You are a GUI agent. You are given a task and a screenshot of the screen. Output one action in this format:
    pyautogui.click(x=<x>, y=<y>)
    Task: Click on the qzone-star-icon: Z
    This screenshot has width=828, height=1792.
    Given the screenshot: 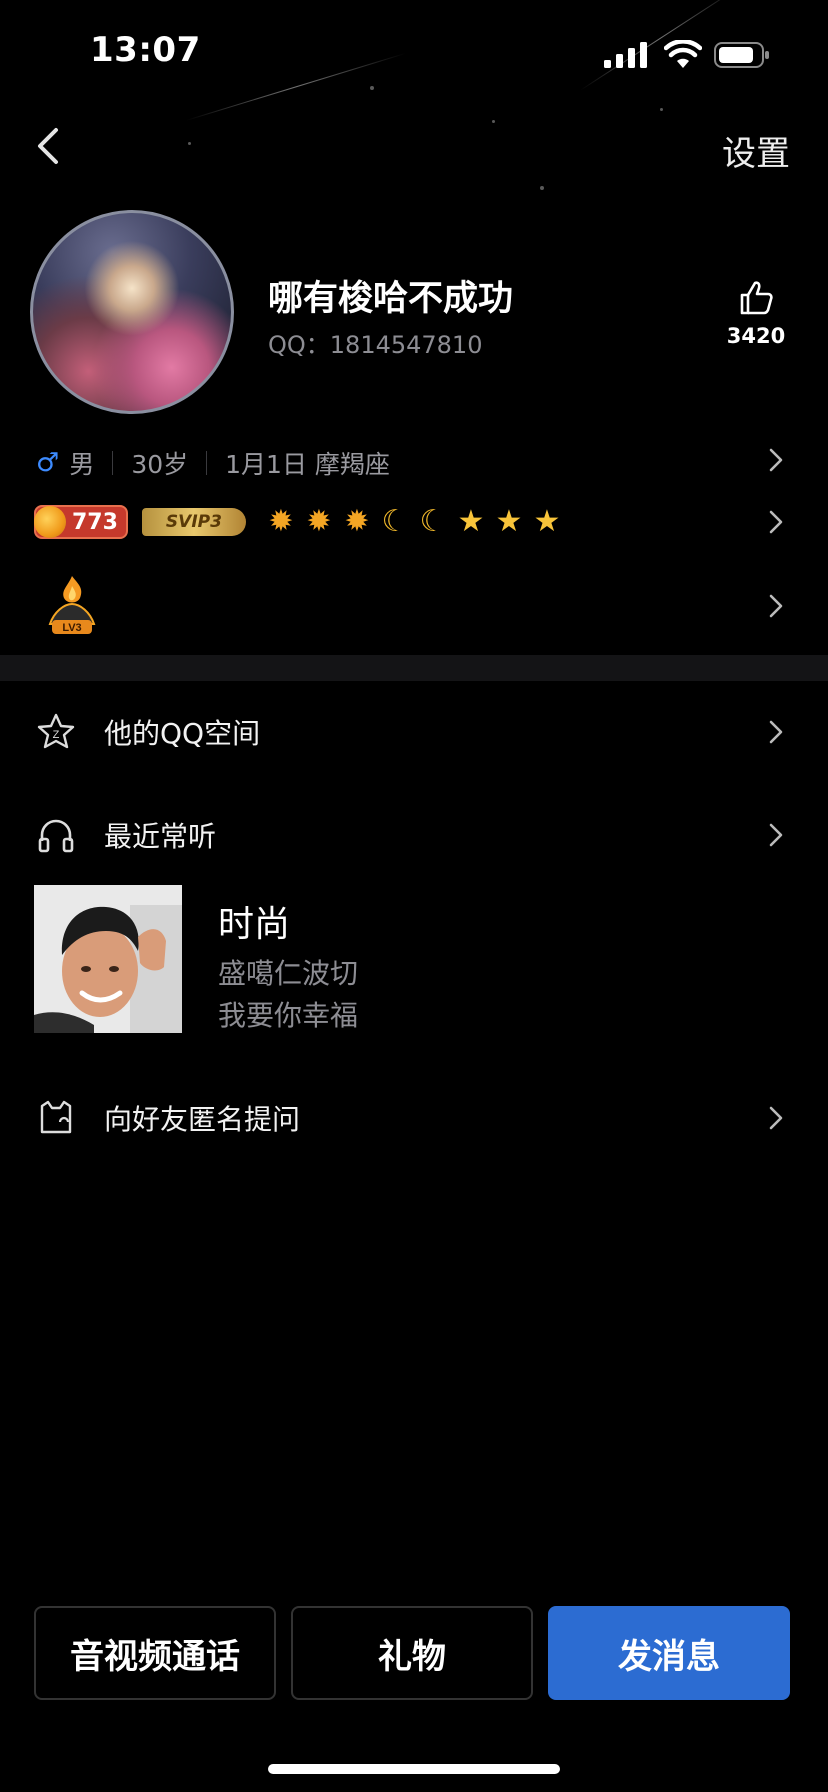 What is the action you would take?
    pyautogui.click(x=56, y=731)
    